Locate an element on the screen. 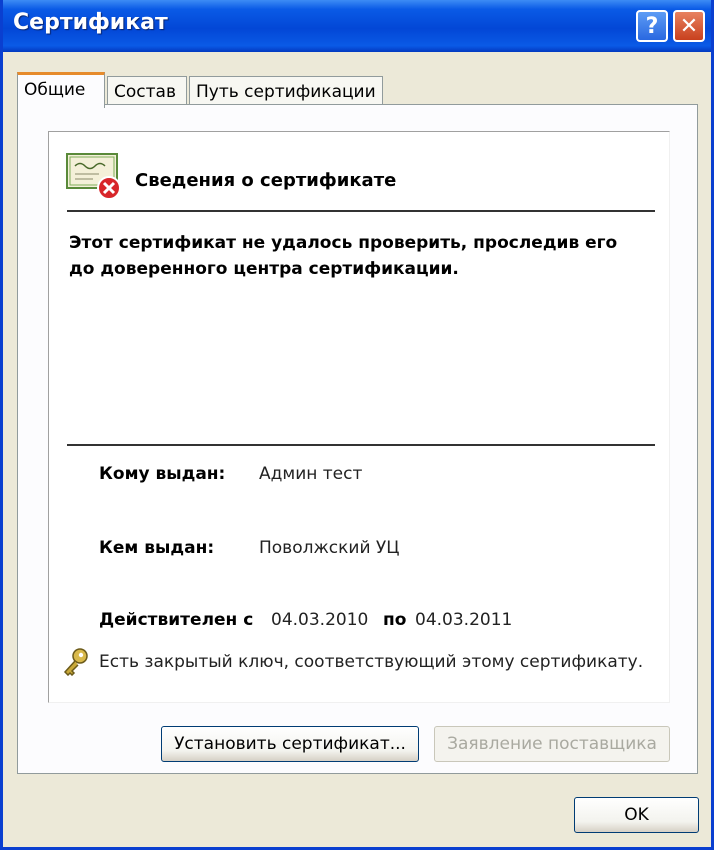 Image resolution: width=714 pixels, height=850 pixels. issued-to-value: Админ тест is located at coordinates (311, 474).